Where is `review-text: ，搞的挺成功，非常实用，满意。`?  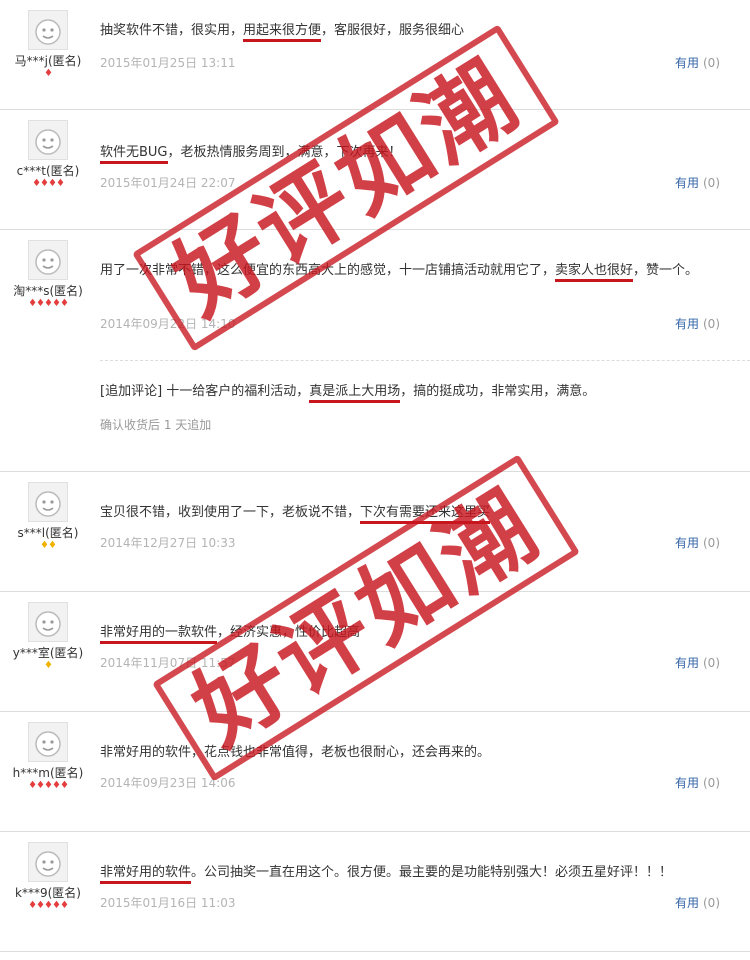
review-text: ，搞的挺成功，非常实用，满意。 is located at coordinates (498, 391).